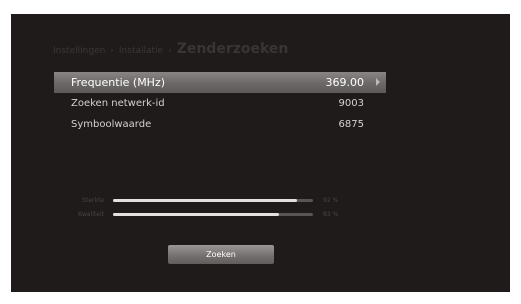  I want to click on breadcrumb-item-installation: Installatie, so click(141, 51).